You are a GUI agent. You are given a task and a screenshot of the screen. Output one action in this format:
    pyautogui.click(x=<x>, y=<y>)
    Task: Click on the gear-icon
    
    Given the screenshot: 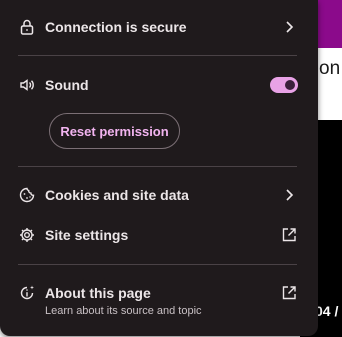 What is the action you would take?
    pyautogui.click(x=27, y=235)
    